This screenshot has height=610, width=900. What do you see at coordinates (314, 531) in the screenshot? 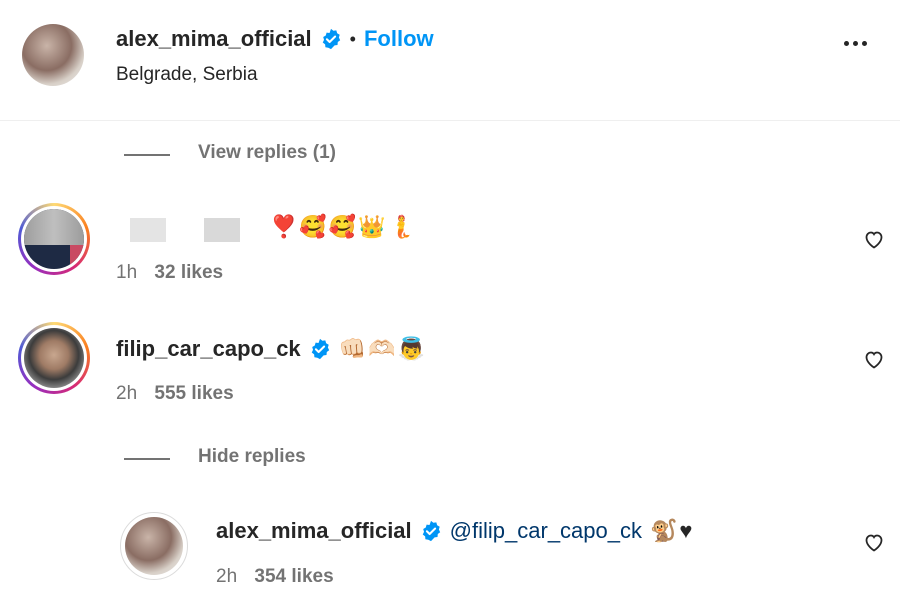
I see `reply-username: alex_mima_official` at bounding box center [314, 531].